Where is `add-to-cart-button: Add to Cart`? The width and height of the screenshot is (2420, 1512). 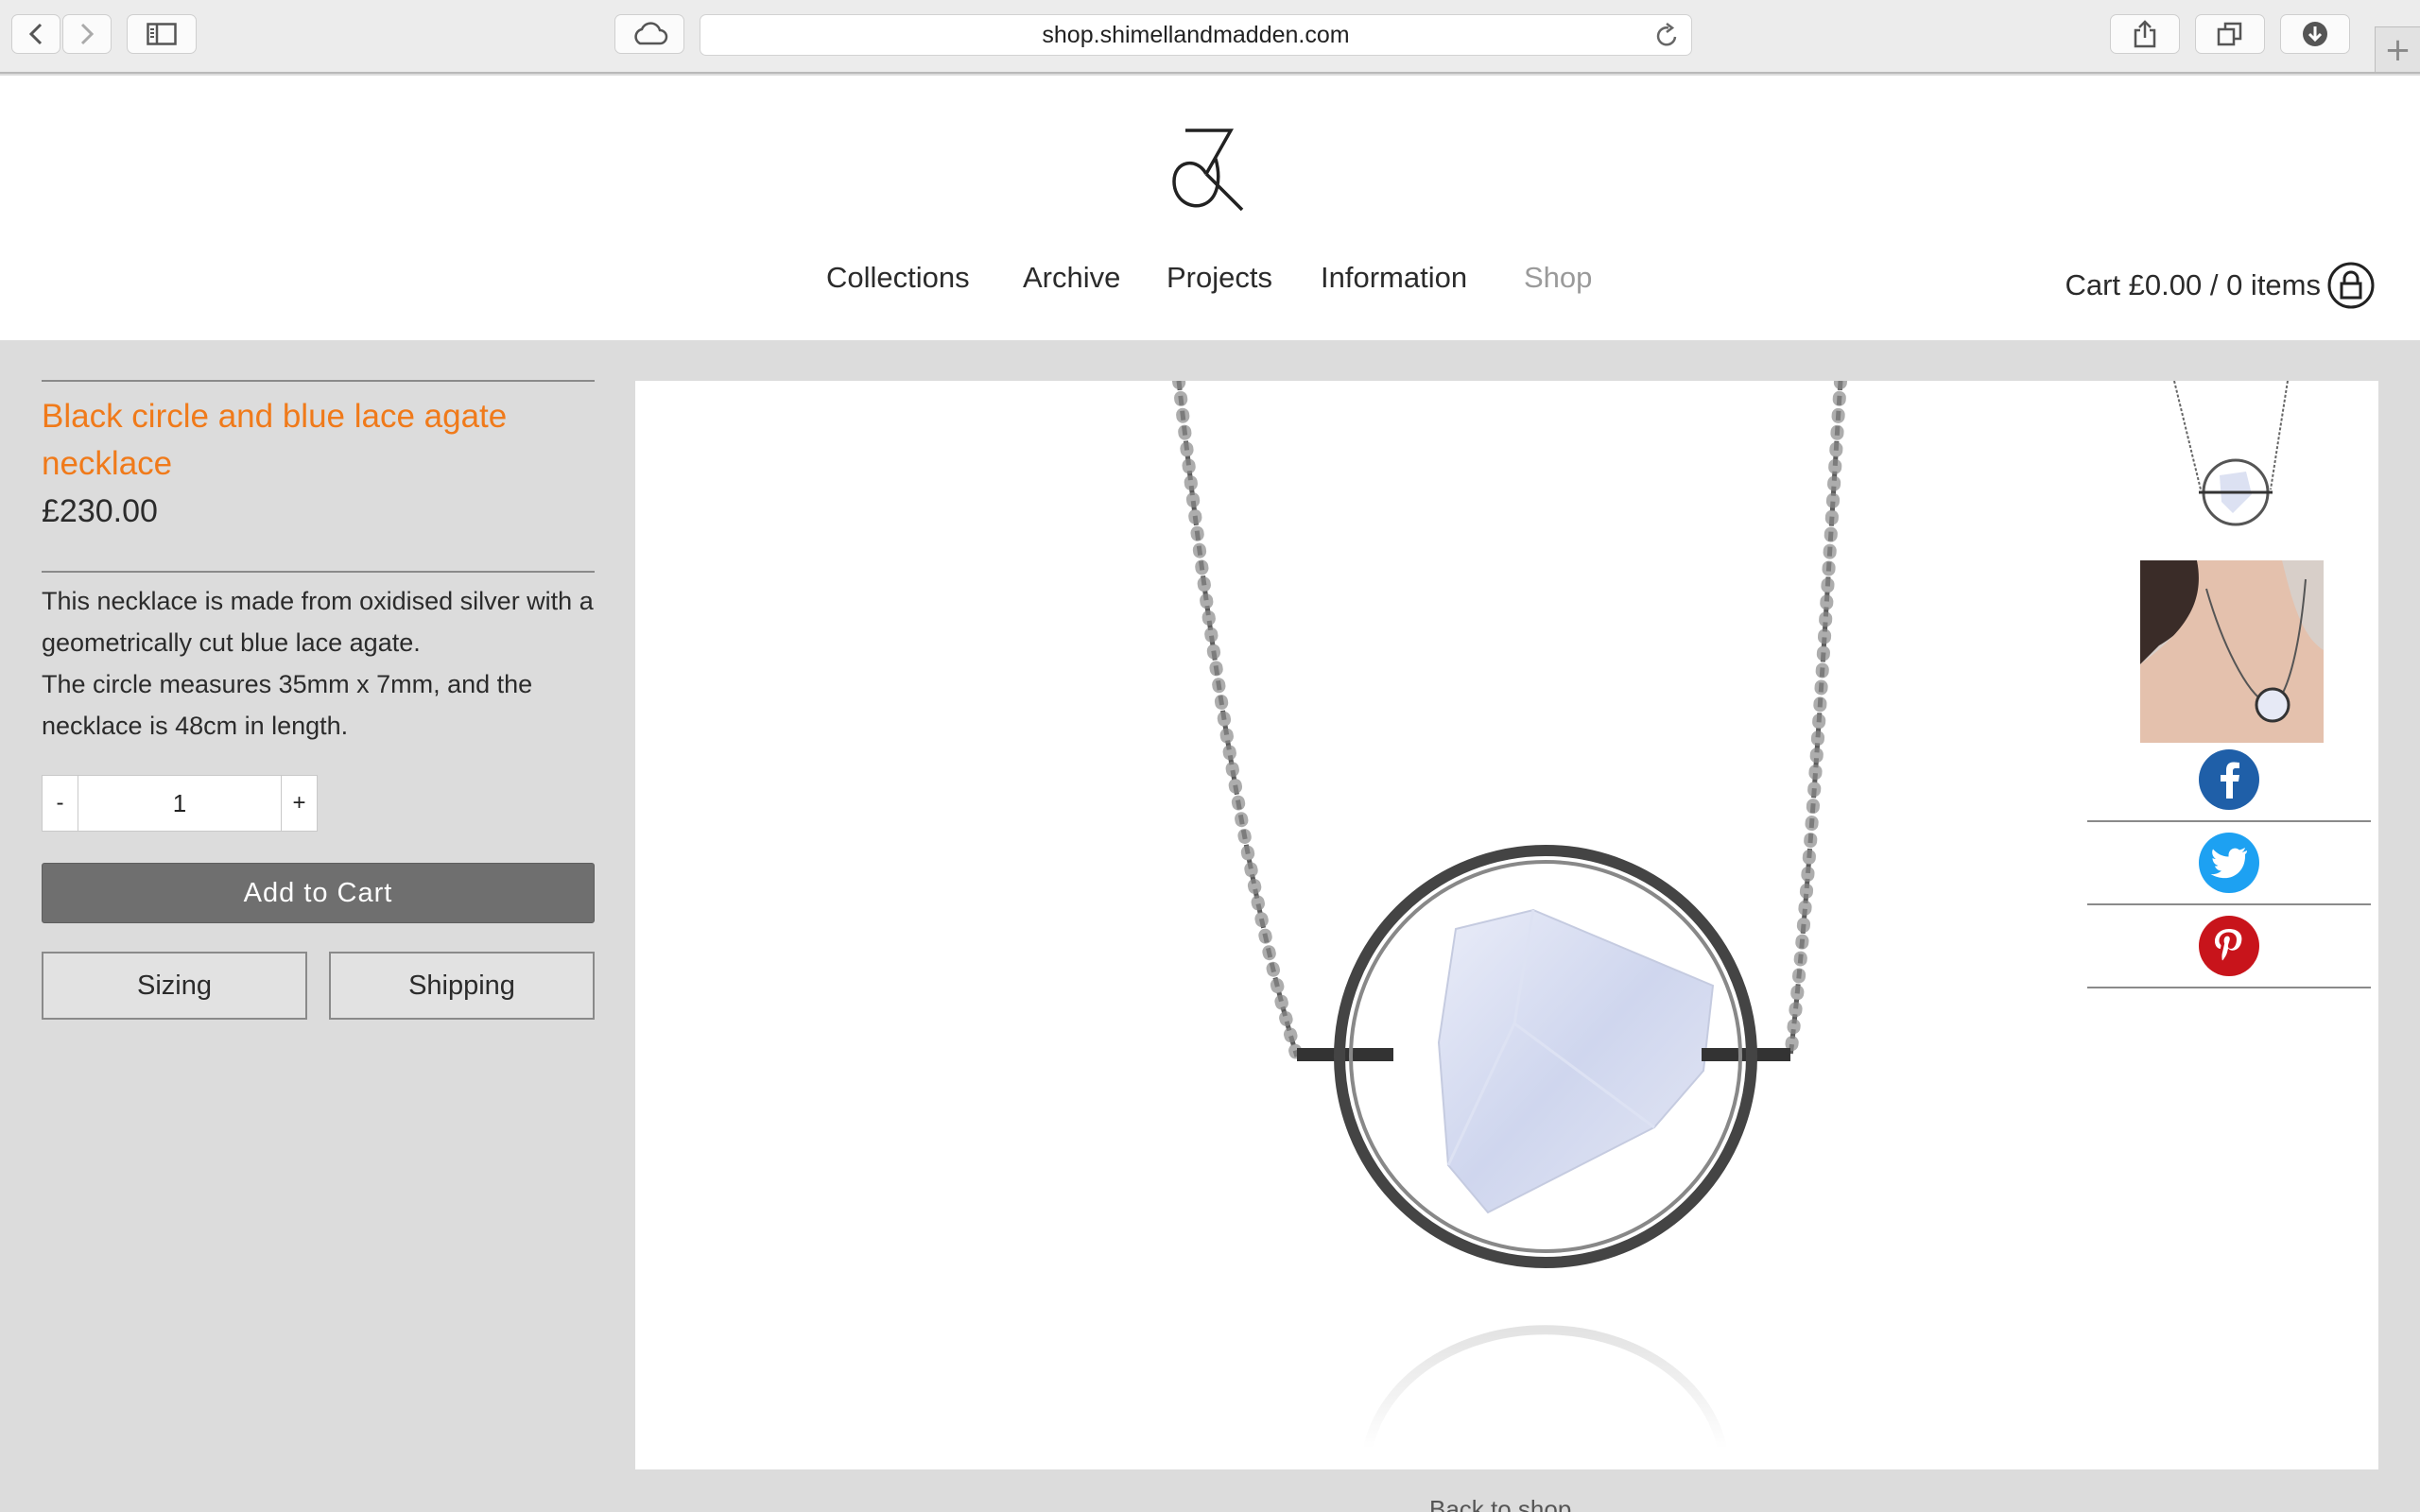 add-to-cart-button: Add to Cart is located at coordinates (318, 893).